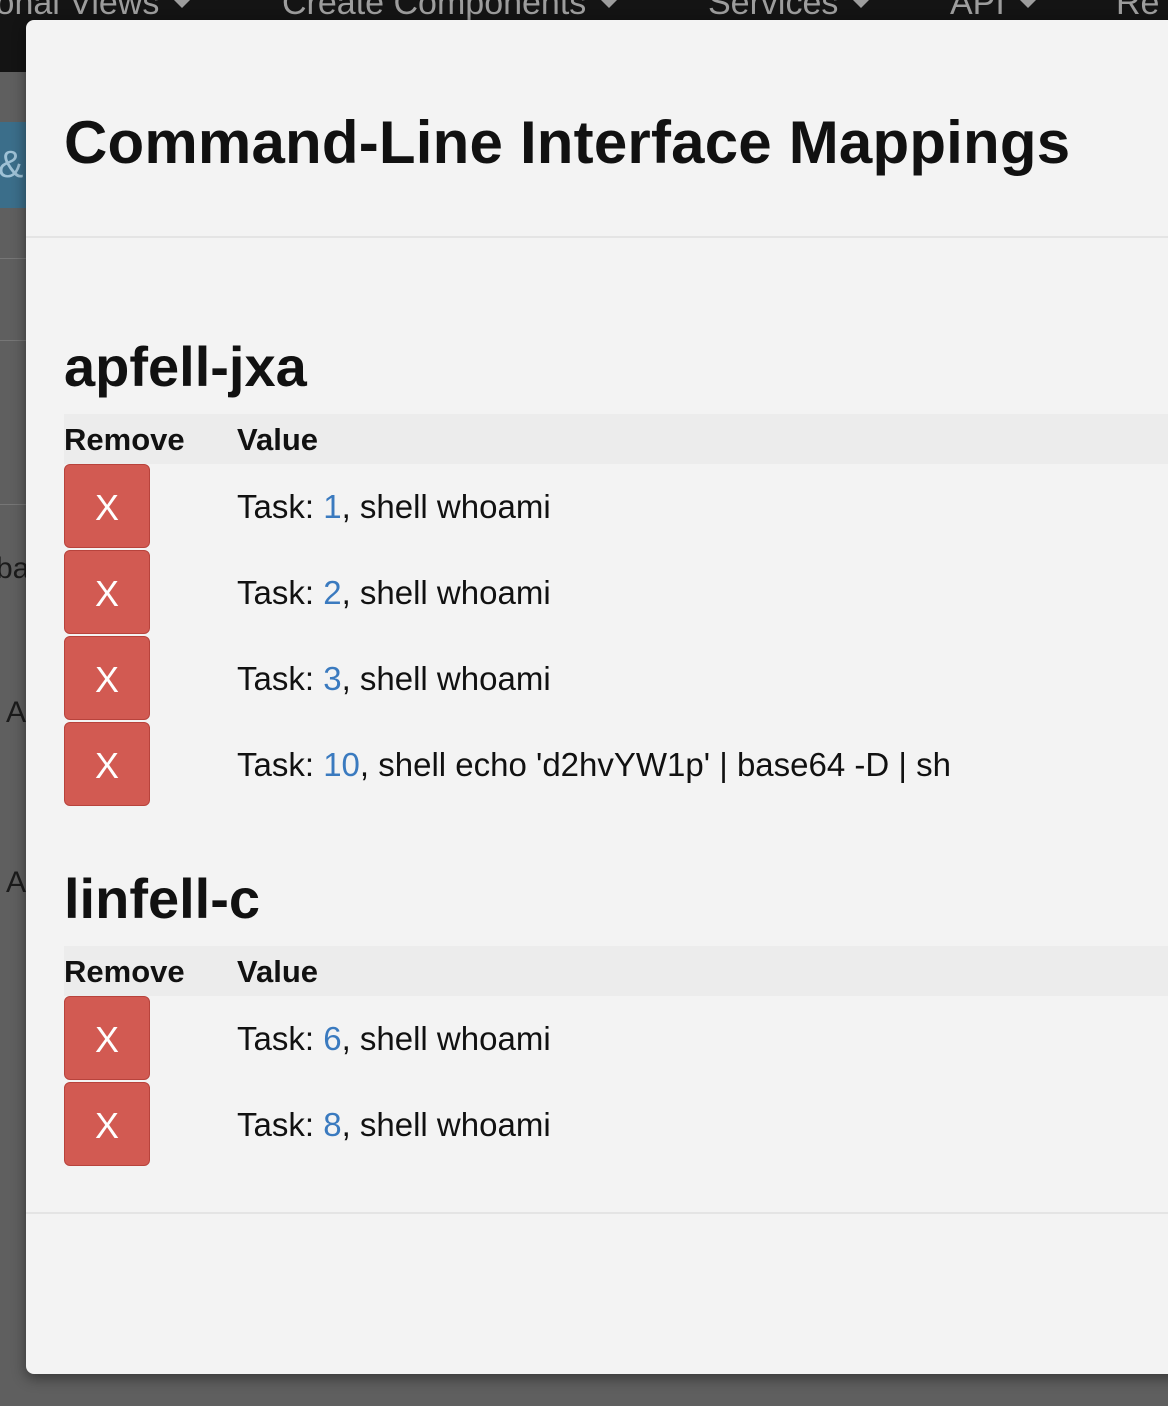  What do you see at coordinates (332, 1038) in the screenshot?
I see `task-link: 6` at bounding box center [332, 1038].